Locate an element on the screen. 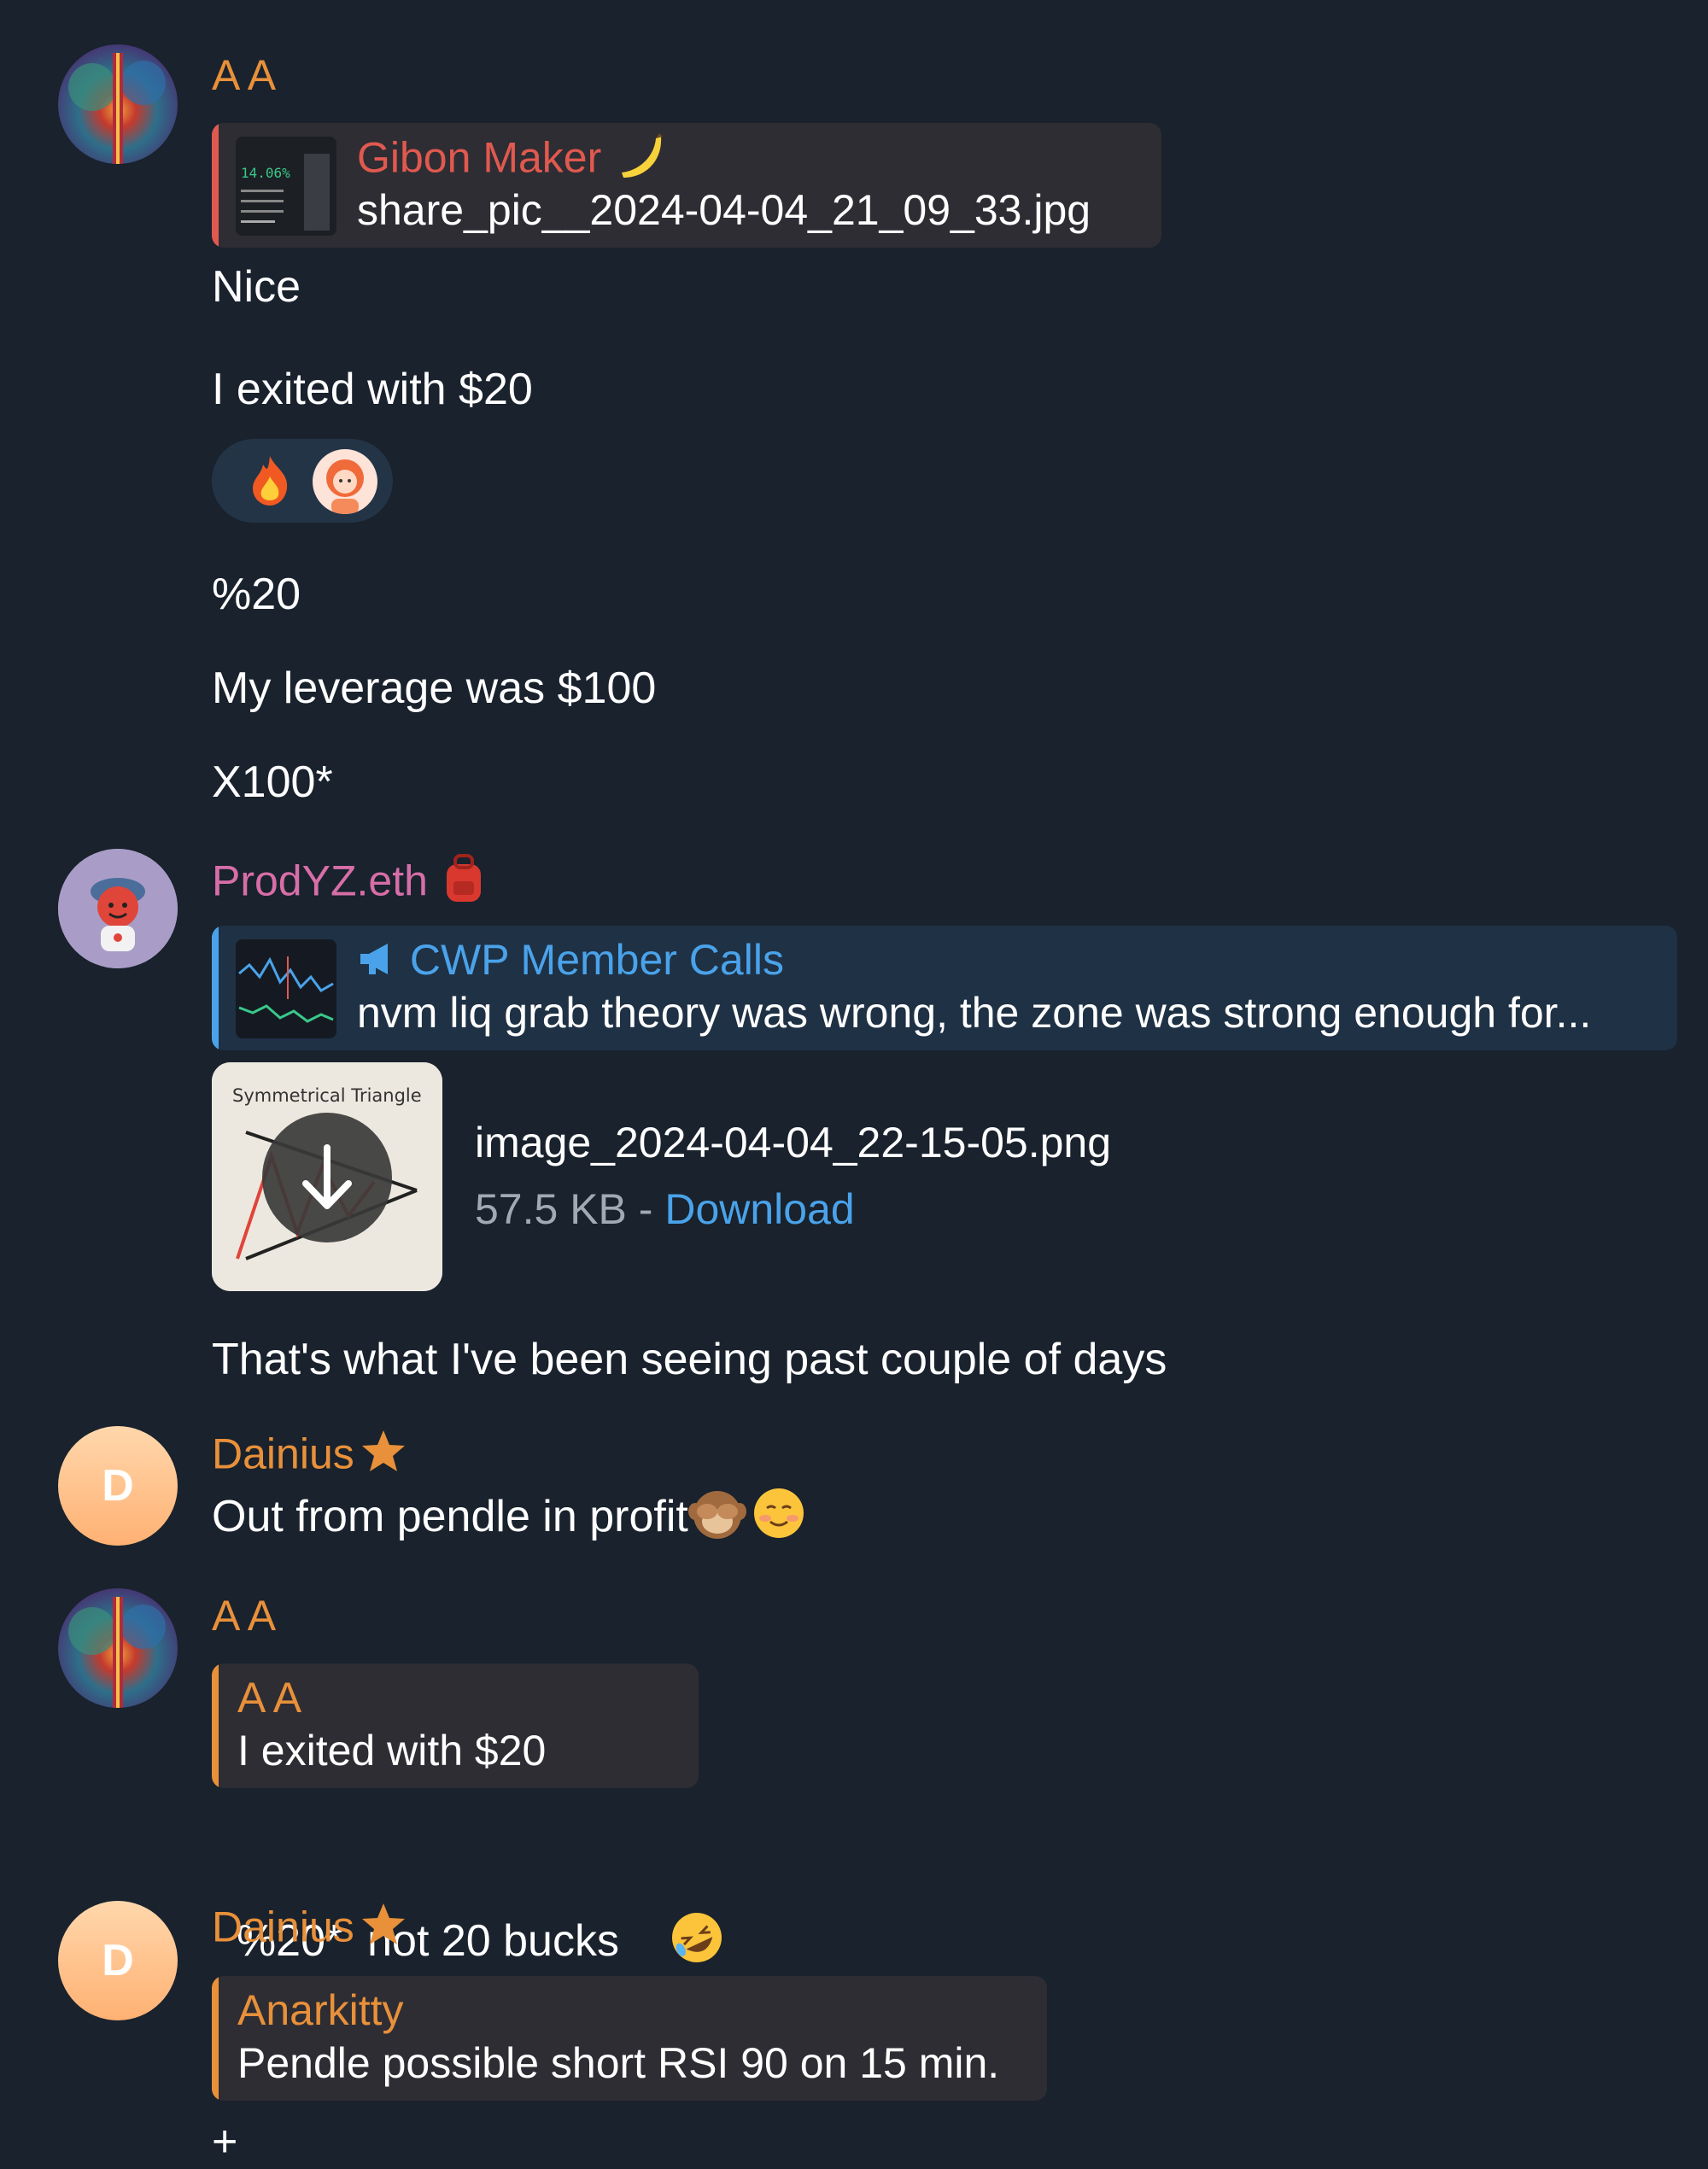 The image size is (1708, 2169). message-text: My leverage was $100 is located at coordinates (434, 688).